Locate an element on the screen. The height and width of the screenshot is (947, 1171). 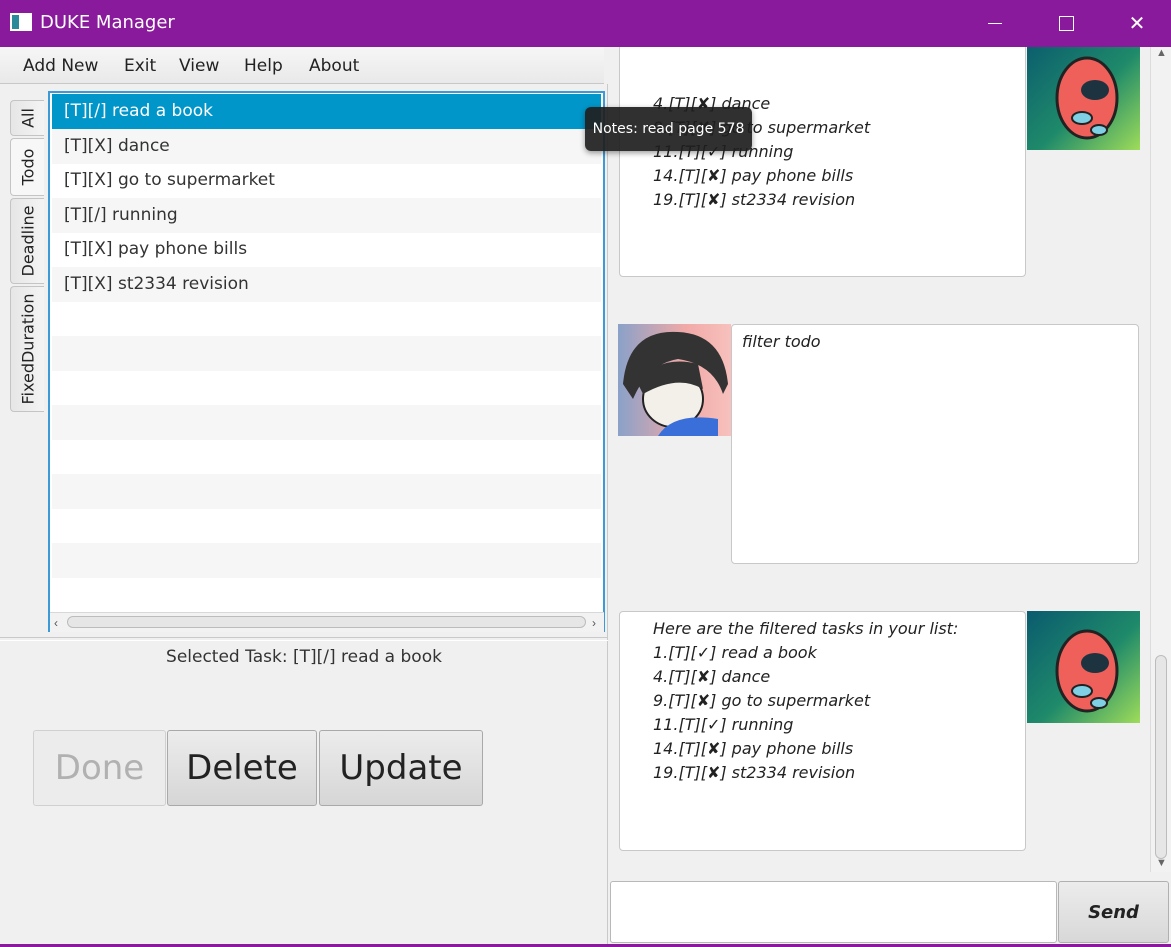
split-divider is located at coordinates (304, 639).